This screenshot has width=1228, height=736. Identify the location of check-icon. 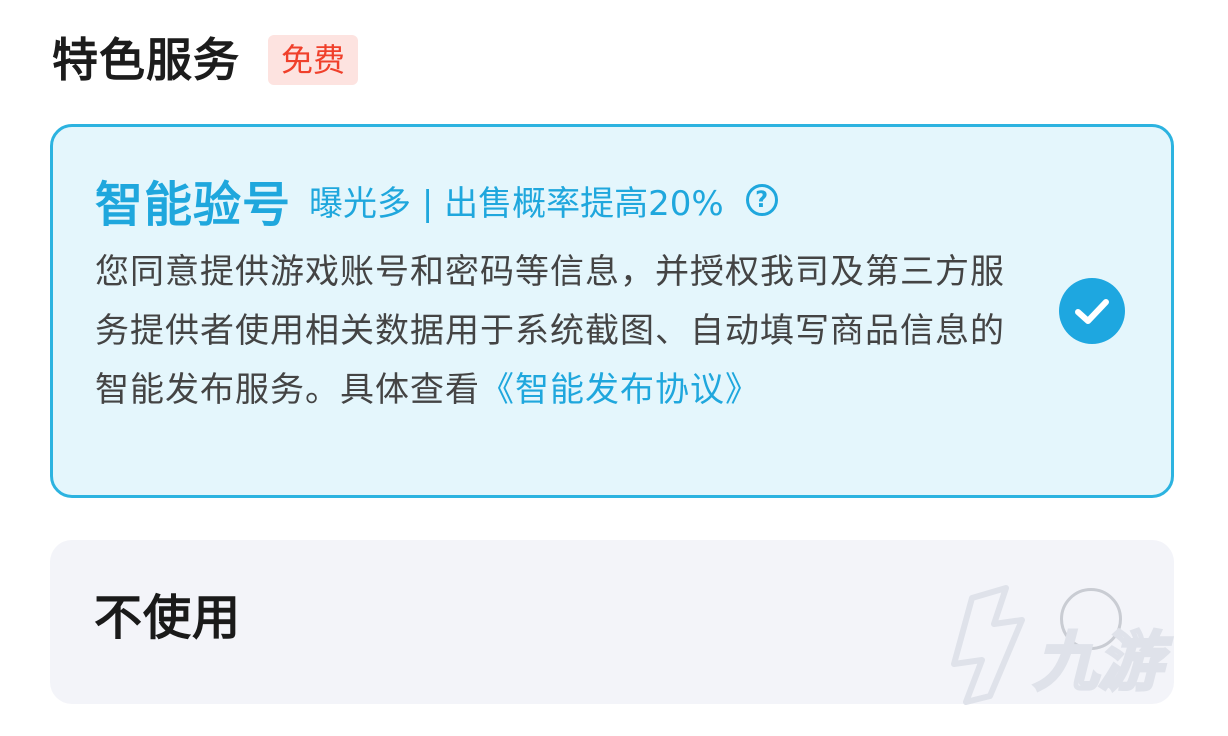
(1092, 311).